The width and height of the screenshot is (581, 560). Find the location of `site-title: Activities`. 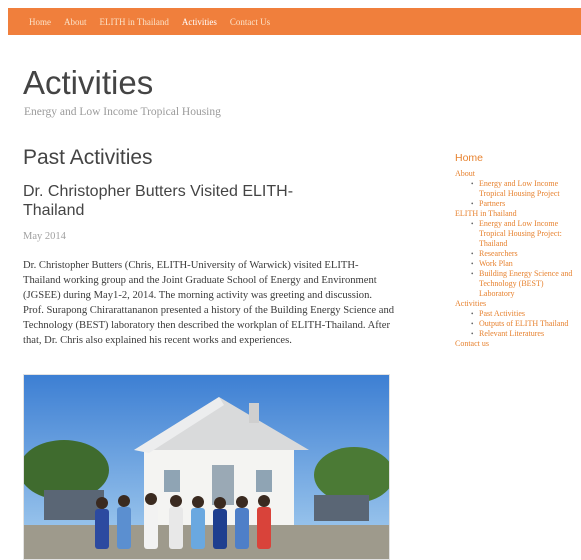

site-title: Activities is located at coordinates (88, 82).